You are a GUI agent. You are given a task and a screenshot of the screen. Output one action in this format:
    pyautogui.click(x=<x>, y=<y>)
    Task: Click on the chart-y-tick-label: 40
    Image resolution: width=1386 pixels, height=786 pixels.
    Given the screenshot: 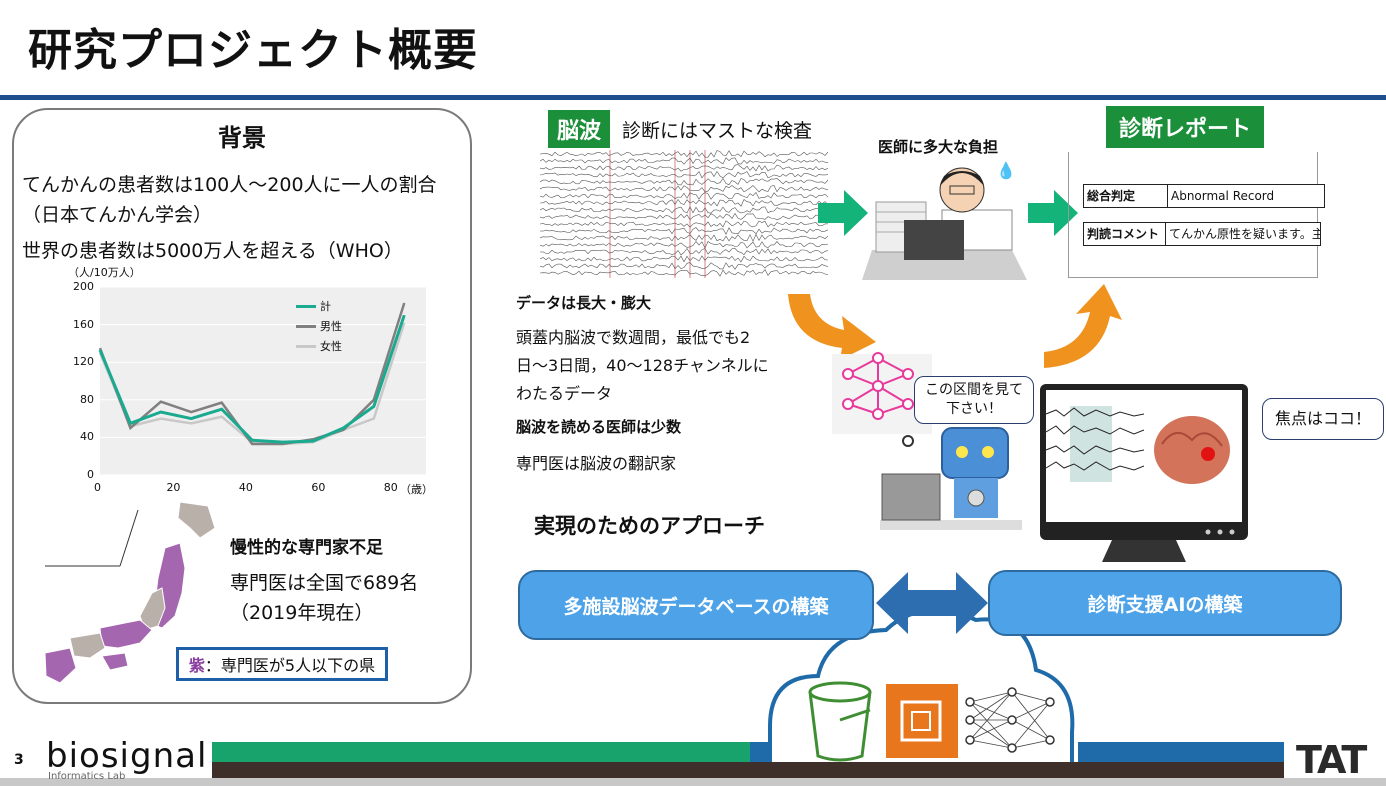 What is the action you would take?
    pyautogui.click(x=87, y=437)
    